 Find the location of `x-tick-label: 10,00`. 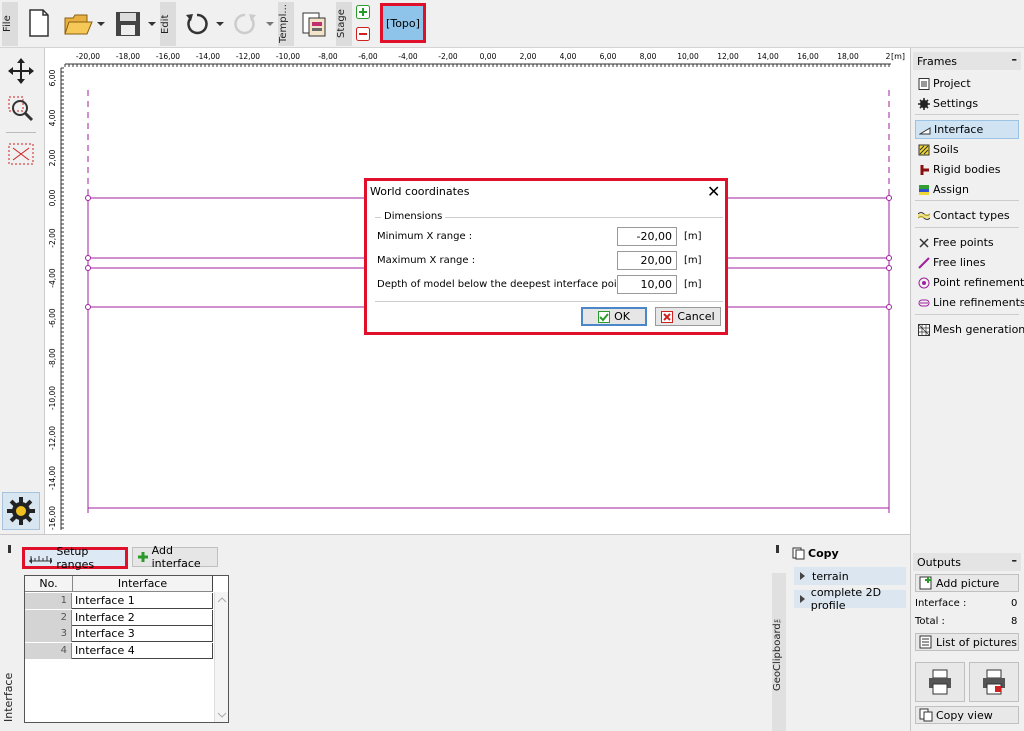

x-tick-label: 10,00 is located at coordinates (688, 56).